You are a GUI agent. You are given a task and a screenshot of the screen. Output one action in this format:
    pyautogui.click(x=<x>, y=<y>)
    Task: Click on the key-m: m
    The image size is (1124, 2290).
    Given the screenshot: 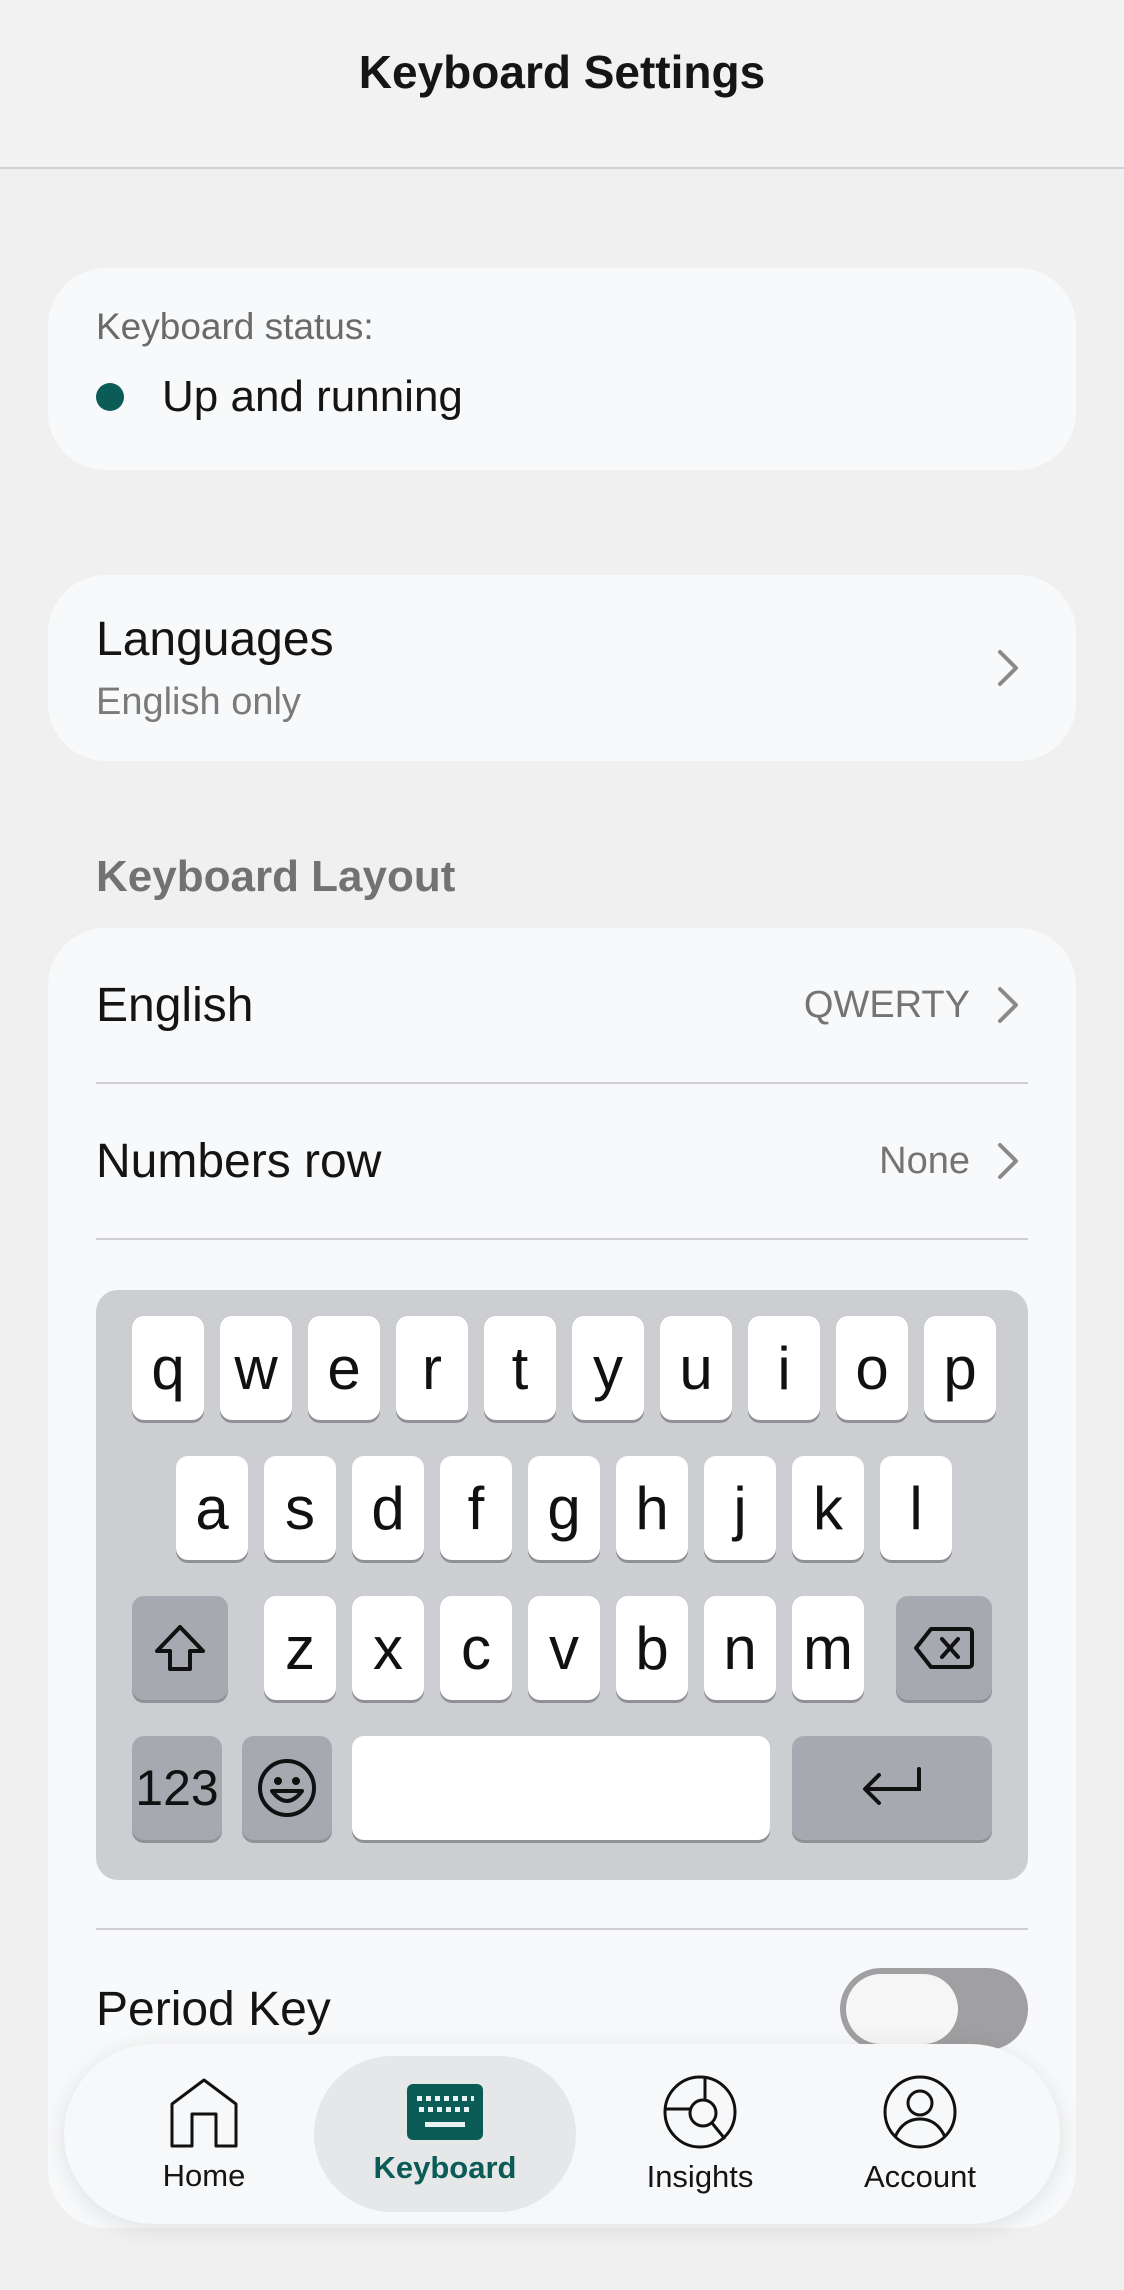 What is the action you would take?
    pyautogui.click(x=828, y=1648)
    